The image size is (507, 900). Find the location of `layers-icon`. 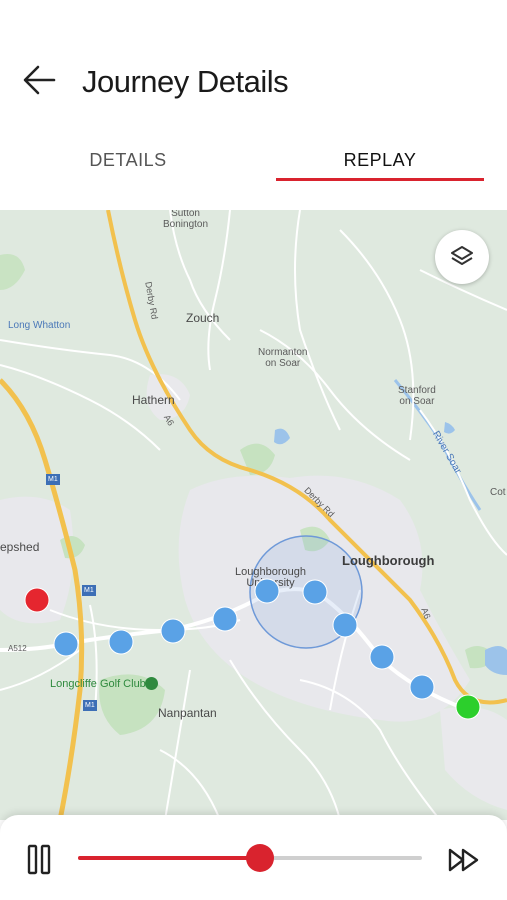

layers-icon is located at coordinates (462, 255).